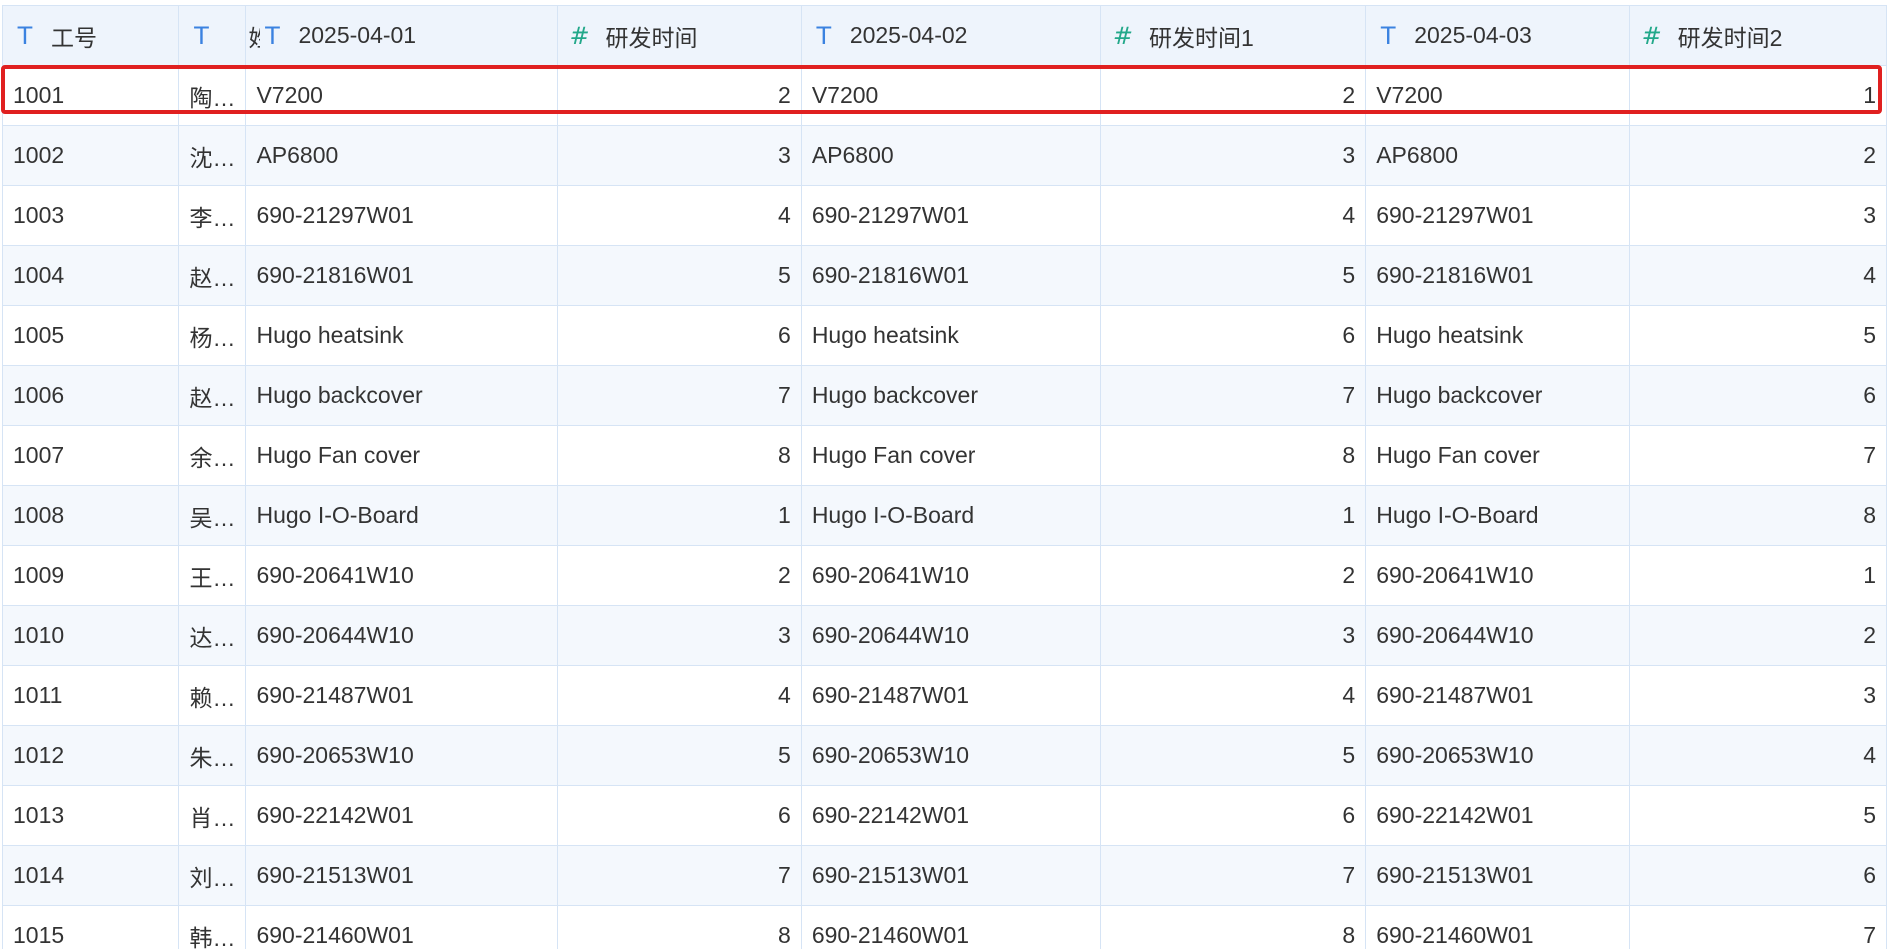 This screenshot has width=1887, height=949. I want to click on table-cell: 690-20641W10, so click(401, 575).